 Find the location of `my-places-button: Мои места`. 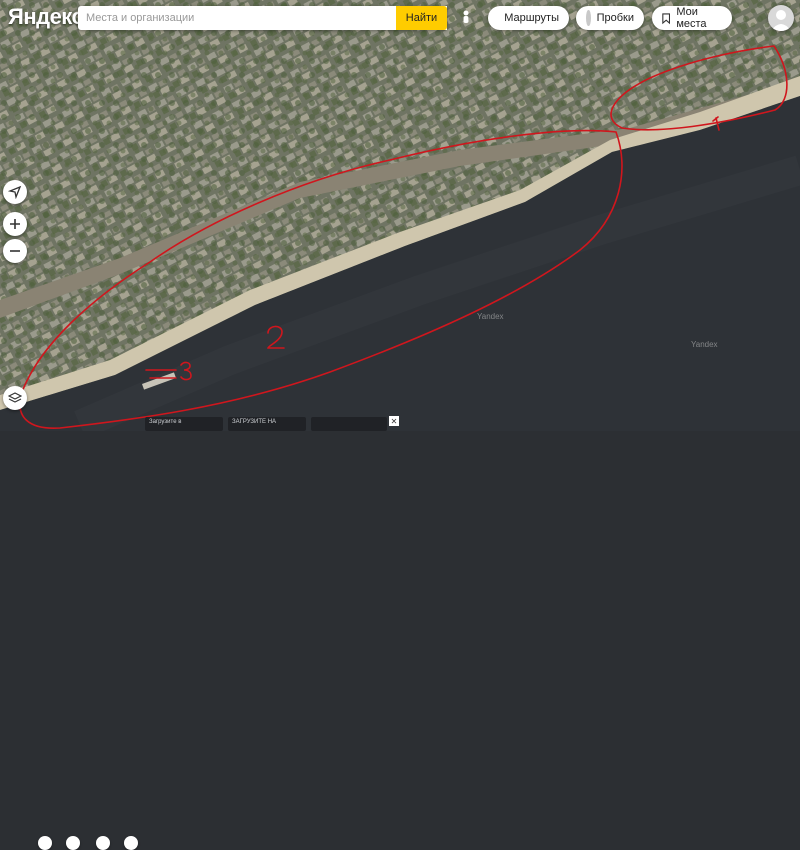

my-places-button: Мои места is located at coordinates (692, 18).